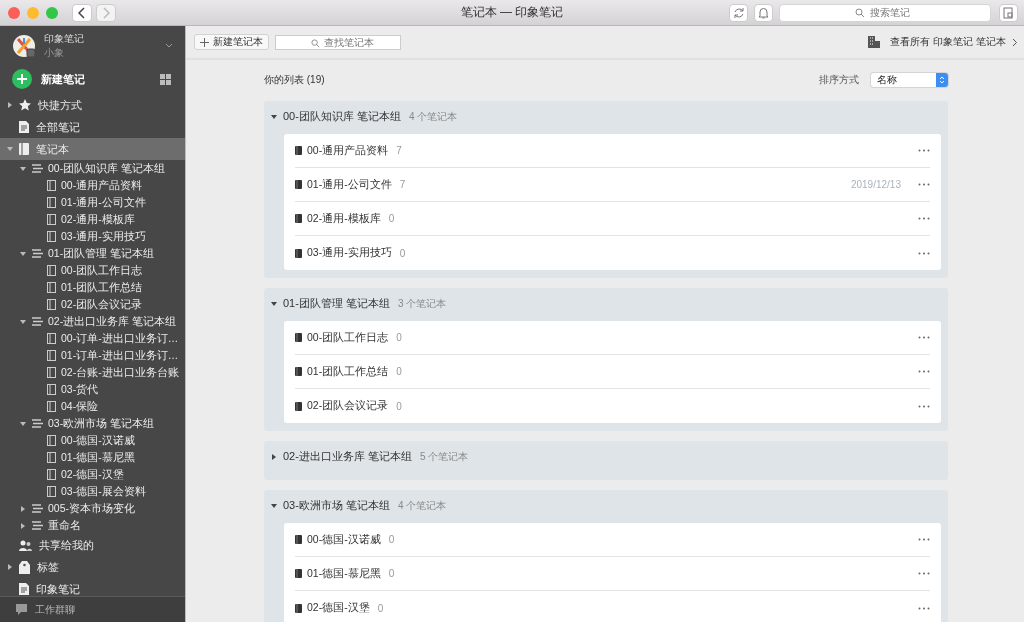  I want to click on sidebar-item: 02-进出口业务库 笔记本组, so click(92, 321).